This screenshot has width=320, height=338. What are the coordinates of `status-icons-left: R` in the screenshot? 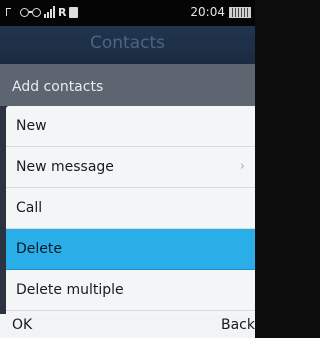 It's located at (42, 12).